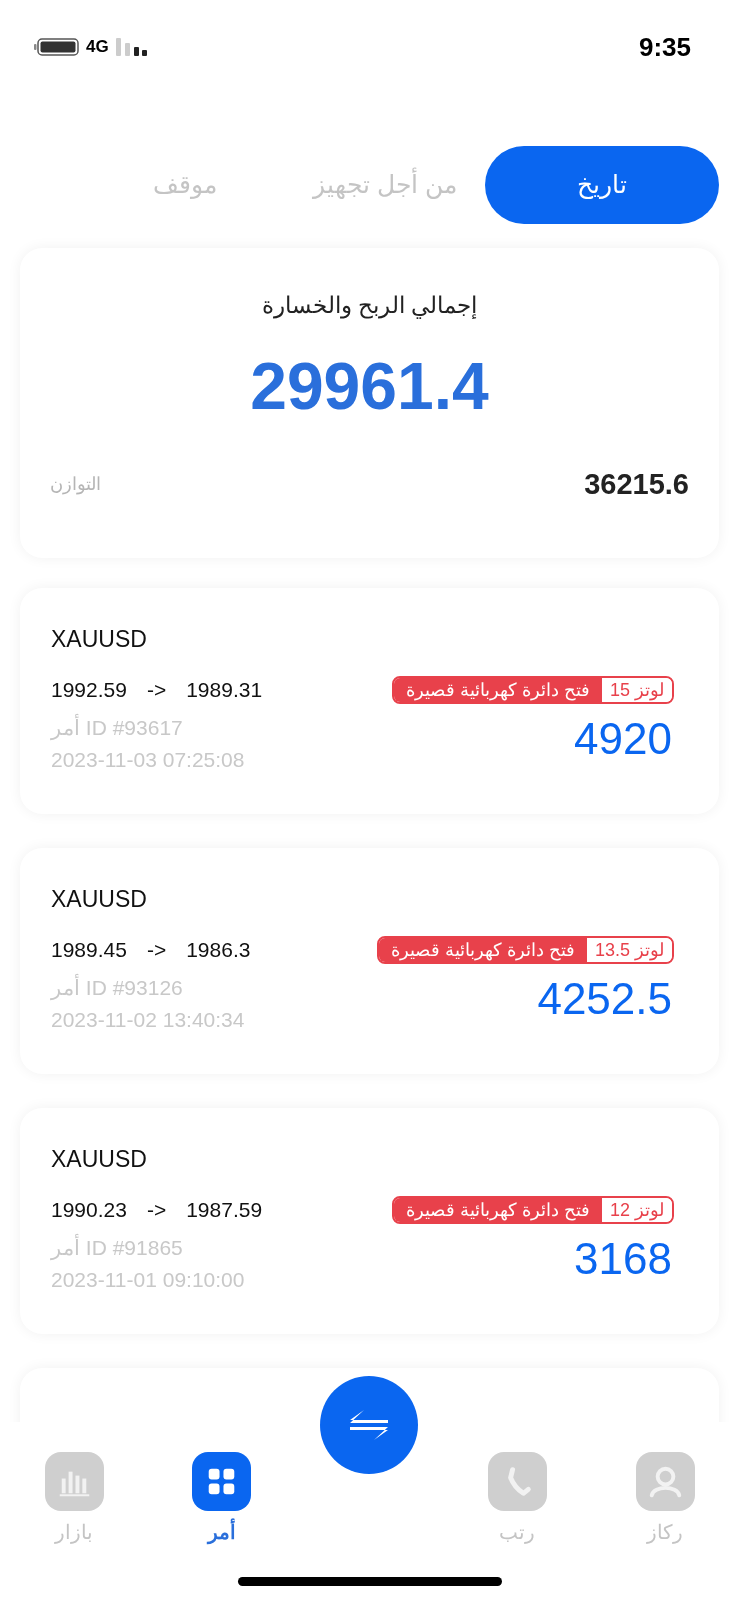 The width and height of the screenshot is (739, 1600). Describe the element at coordinates (89, 1210) in the screenshot. I see `open-price: 1990.23` at that location.